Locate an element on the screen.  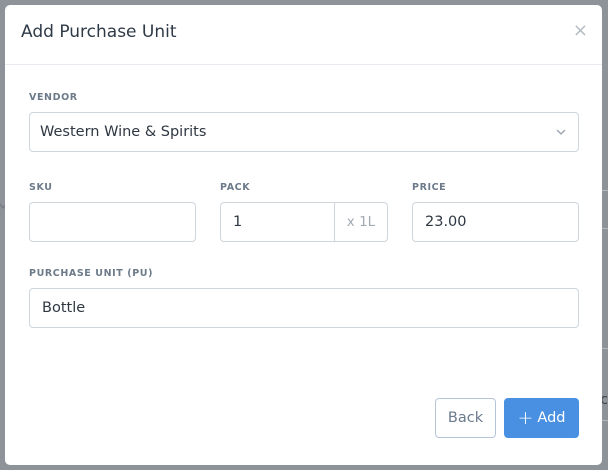
sku-label: SKU is located at coordinates (41, 187).